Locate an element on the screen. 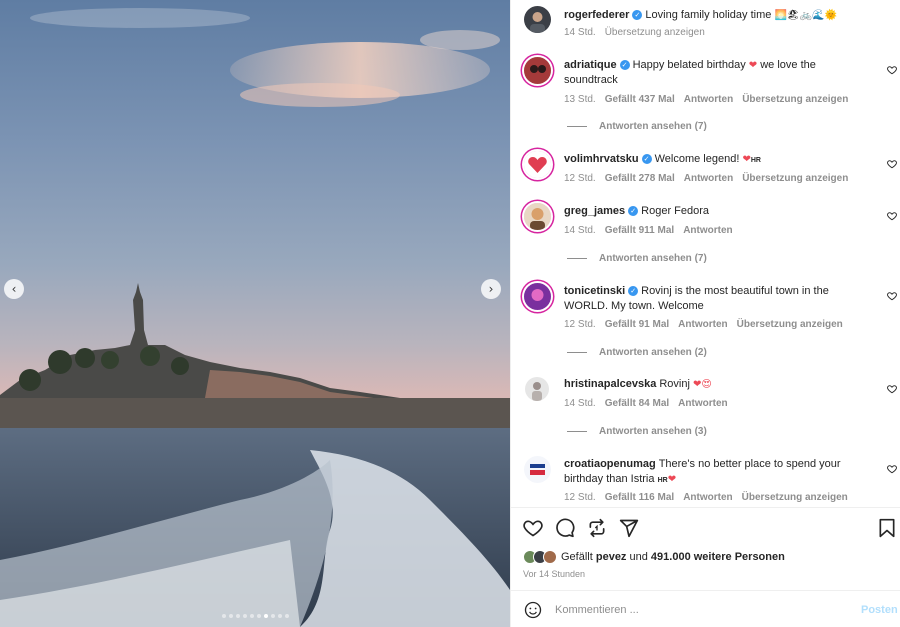 The height and width of the screenshot is (627, 900). username: adriatique is located at coordinates (590, 65).